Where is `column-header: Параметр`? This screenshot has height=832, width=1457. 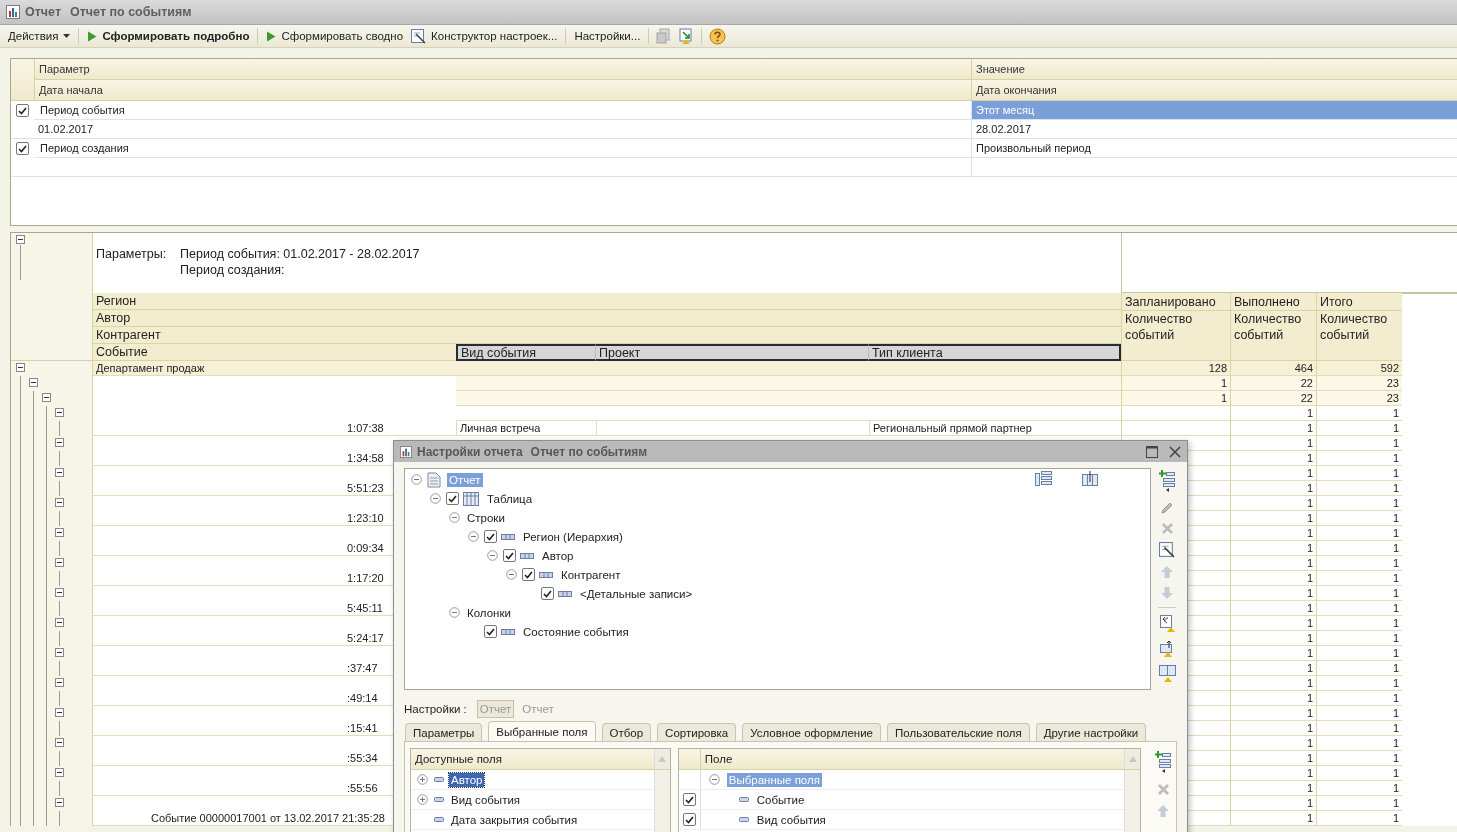 column-header: Параметр is located at coordinates (502, 69).